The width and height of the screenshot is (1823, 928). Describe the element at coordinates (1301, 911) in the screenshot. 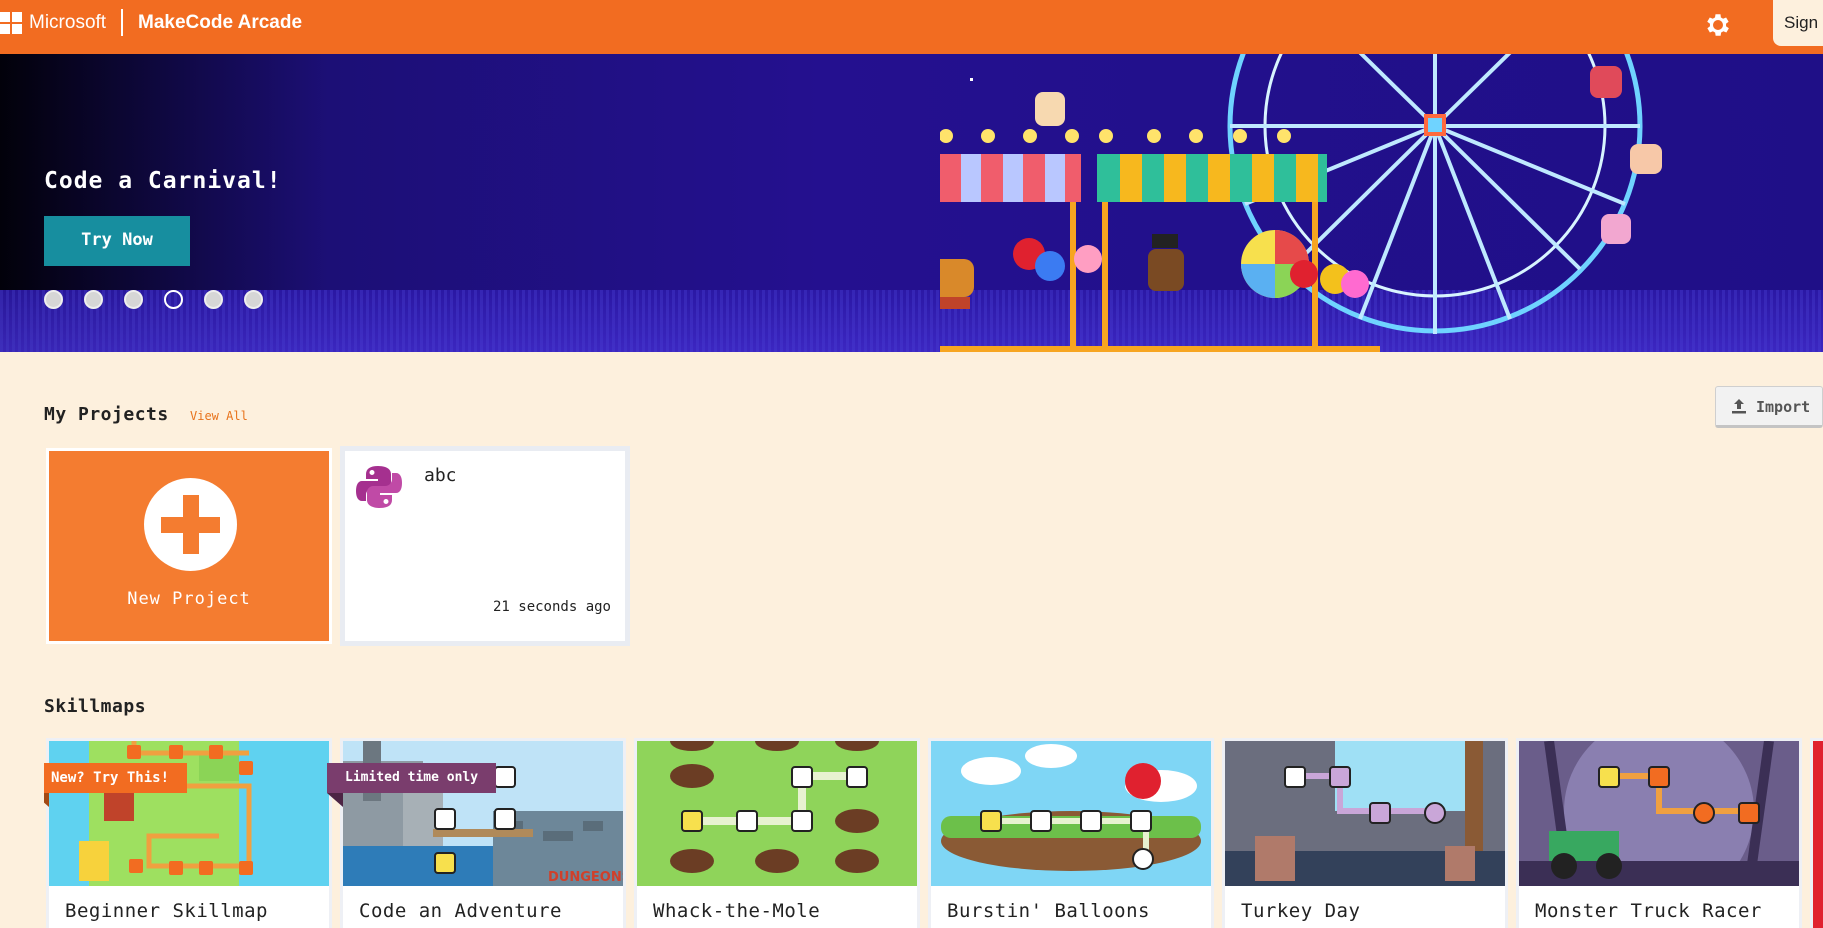

I see `skillmap-title: Turkey Day` at that location.